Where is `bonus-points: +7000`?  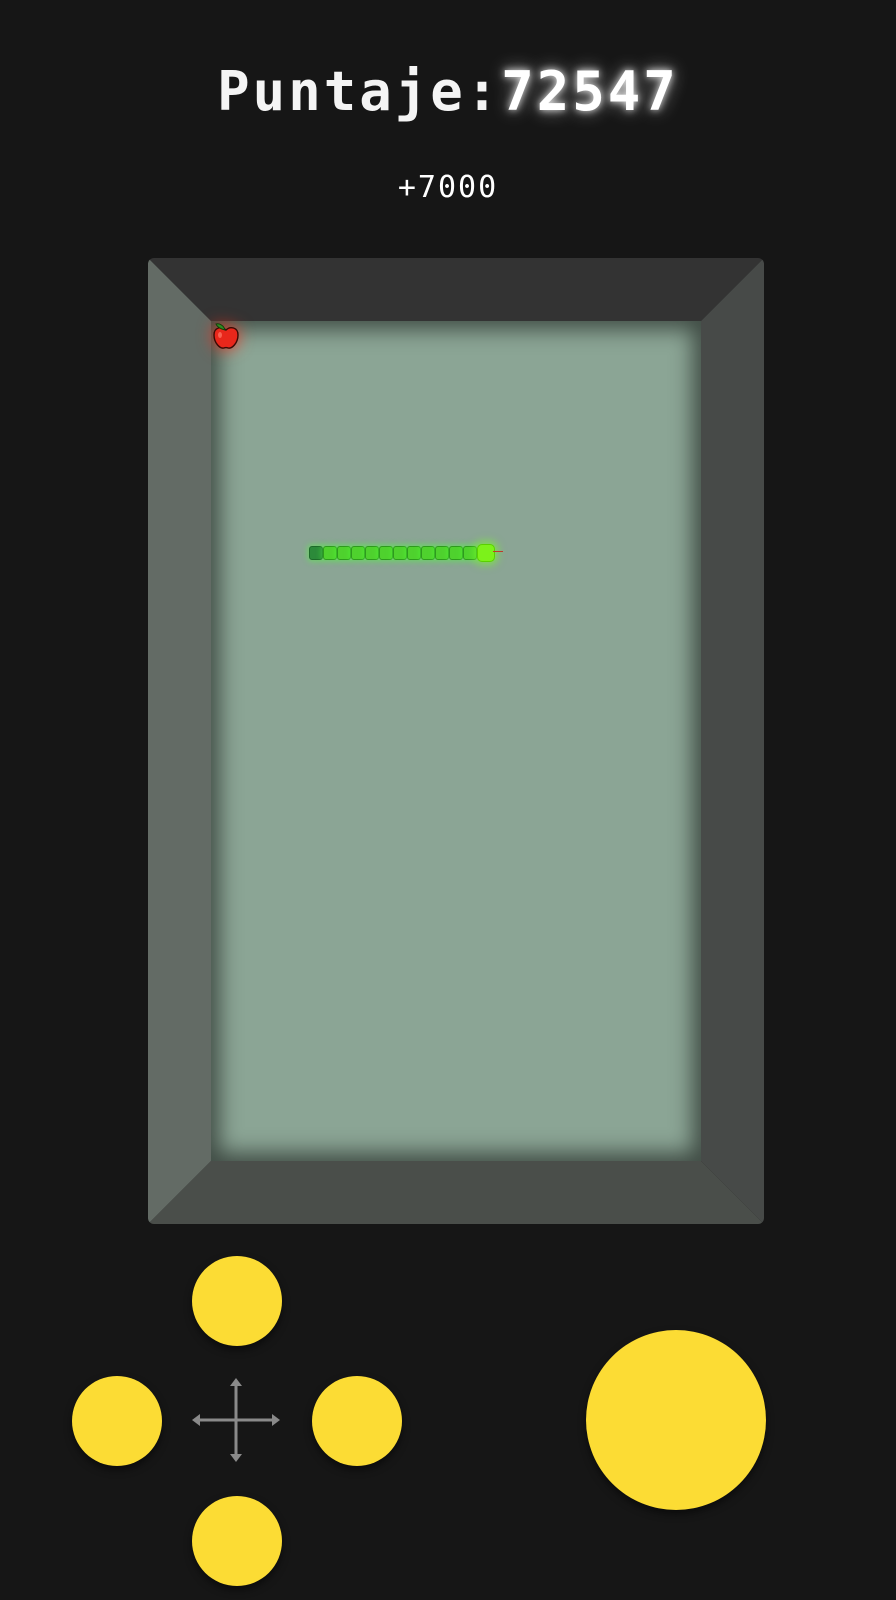
bonus-points: +7000 is located at coordinates (448, 187).